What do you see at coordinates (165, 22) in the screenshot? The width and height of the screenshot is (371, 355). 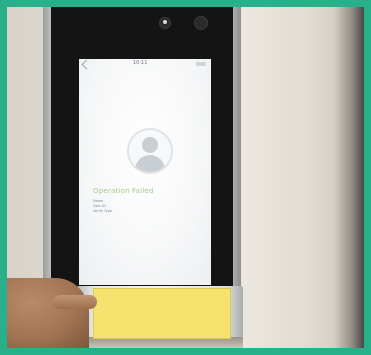 I see `indicator-led` at bounding box center [165, 22].